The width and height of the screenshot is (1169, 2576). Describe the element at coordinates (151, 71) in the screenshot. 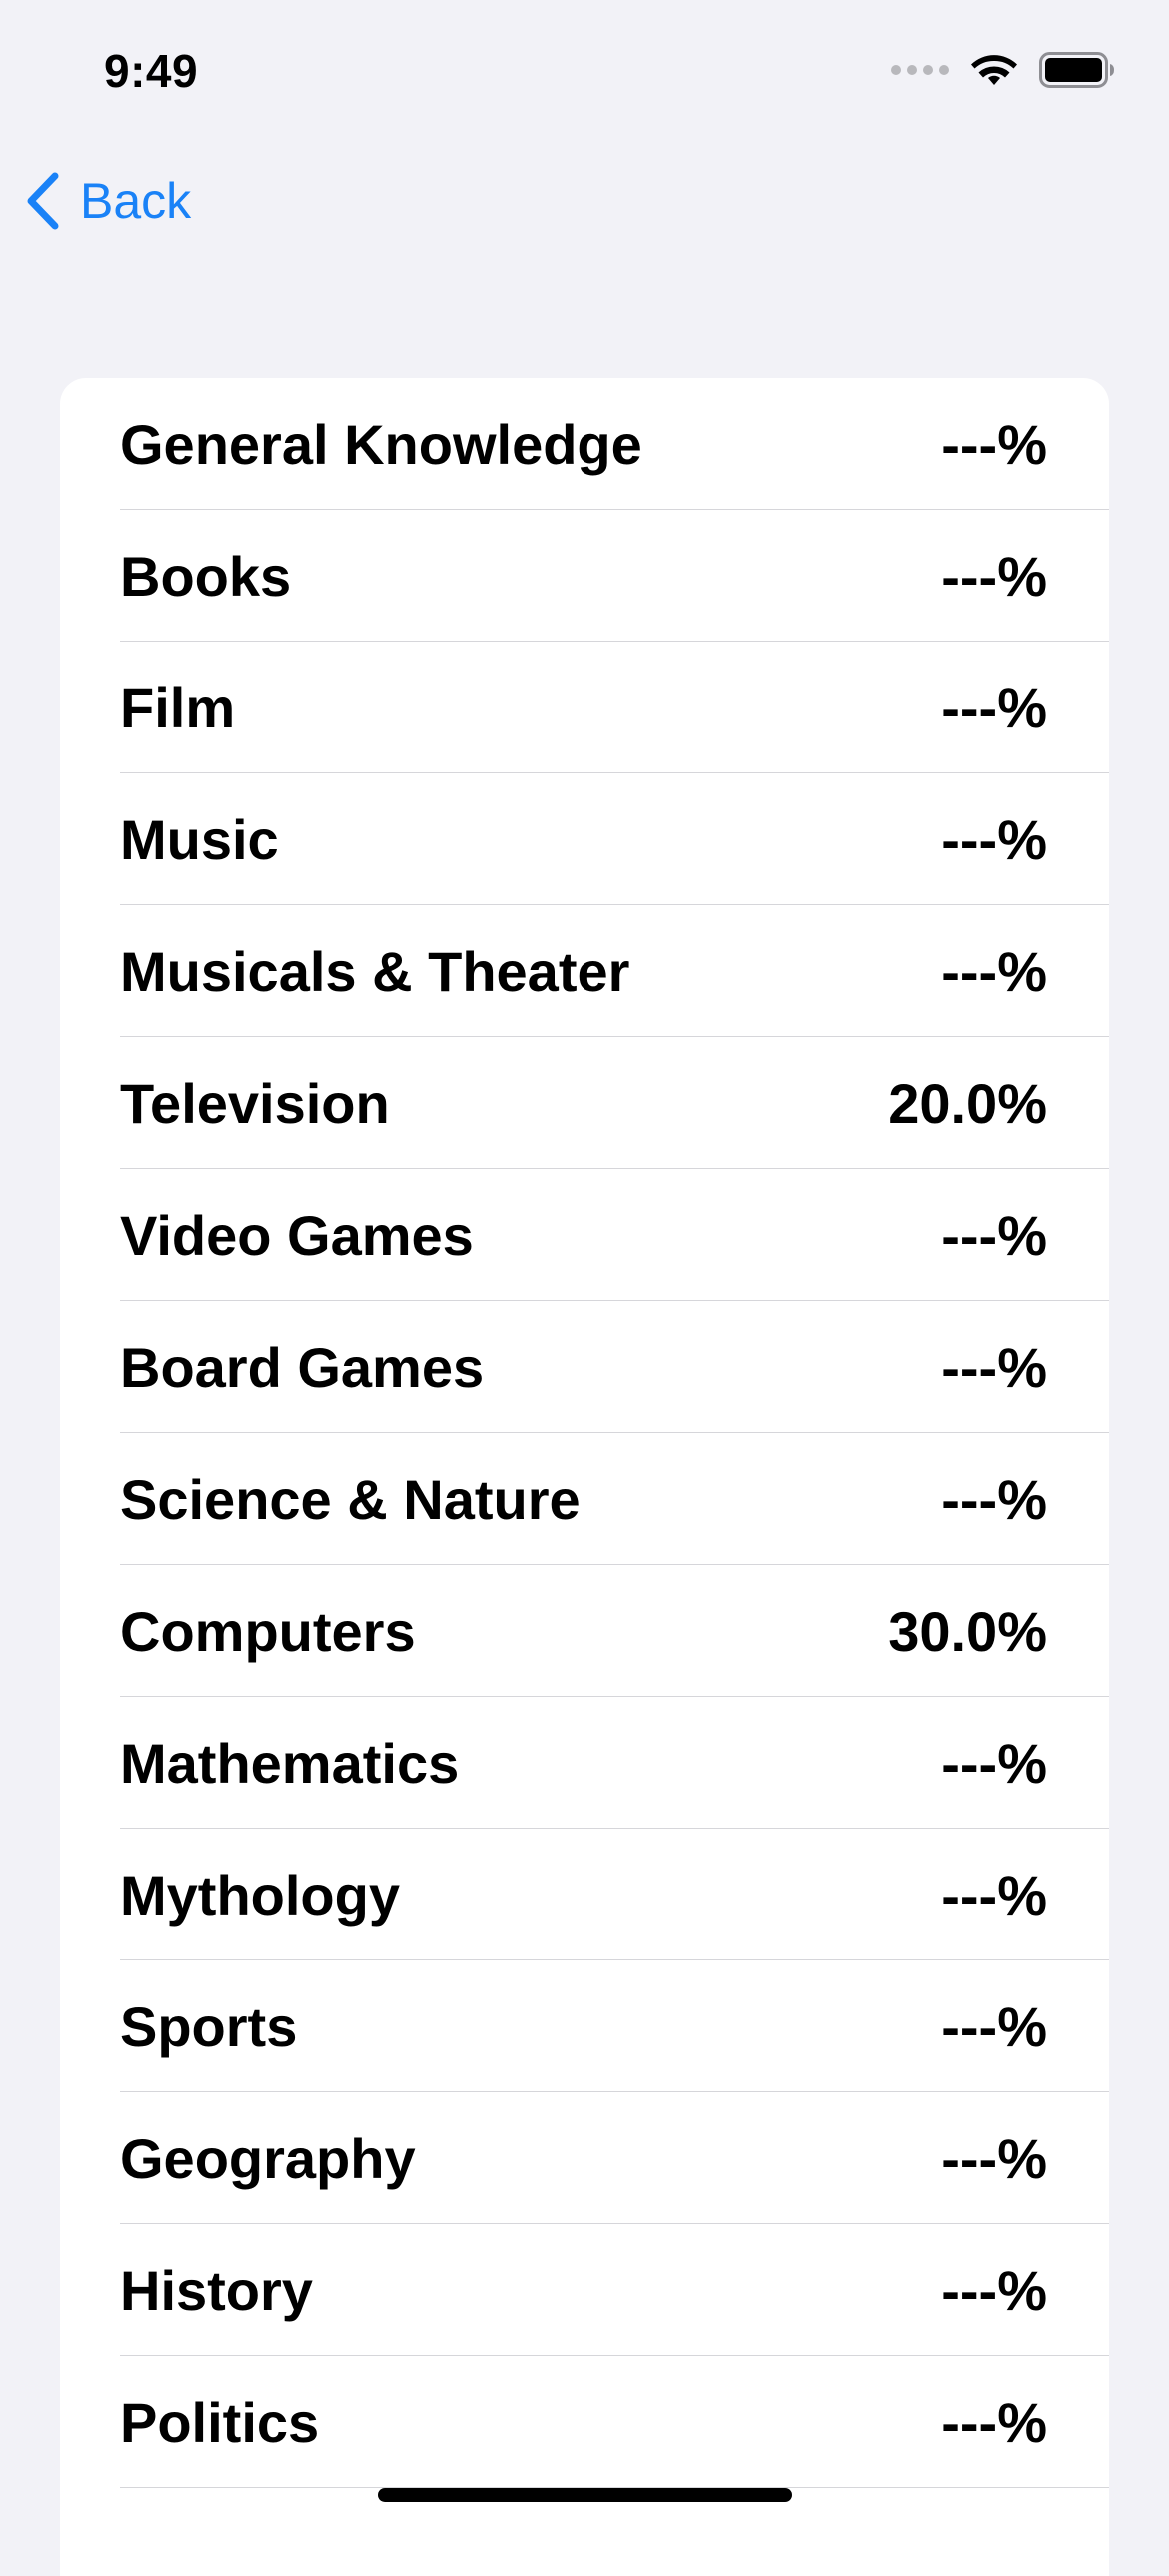

I see `status-time: 9:49` at that location.